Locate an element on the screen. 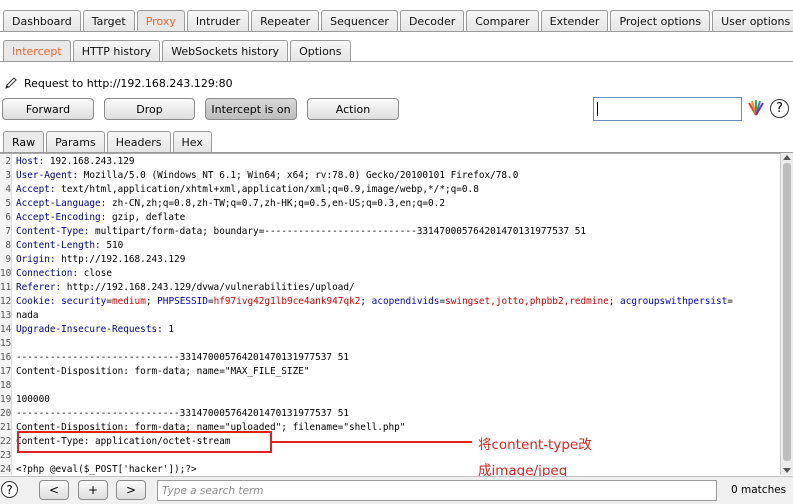 The image size is (793, 504). intercept-search-input is located at coordinates (667, 109).